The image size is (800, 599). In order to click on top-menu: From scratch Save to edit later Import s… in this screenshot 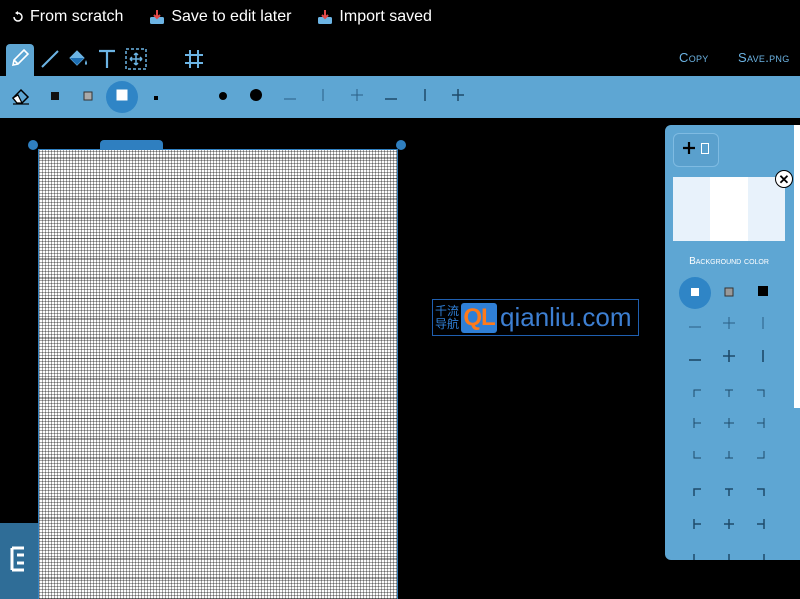, I will do `click(400, 17)`.